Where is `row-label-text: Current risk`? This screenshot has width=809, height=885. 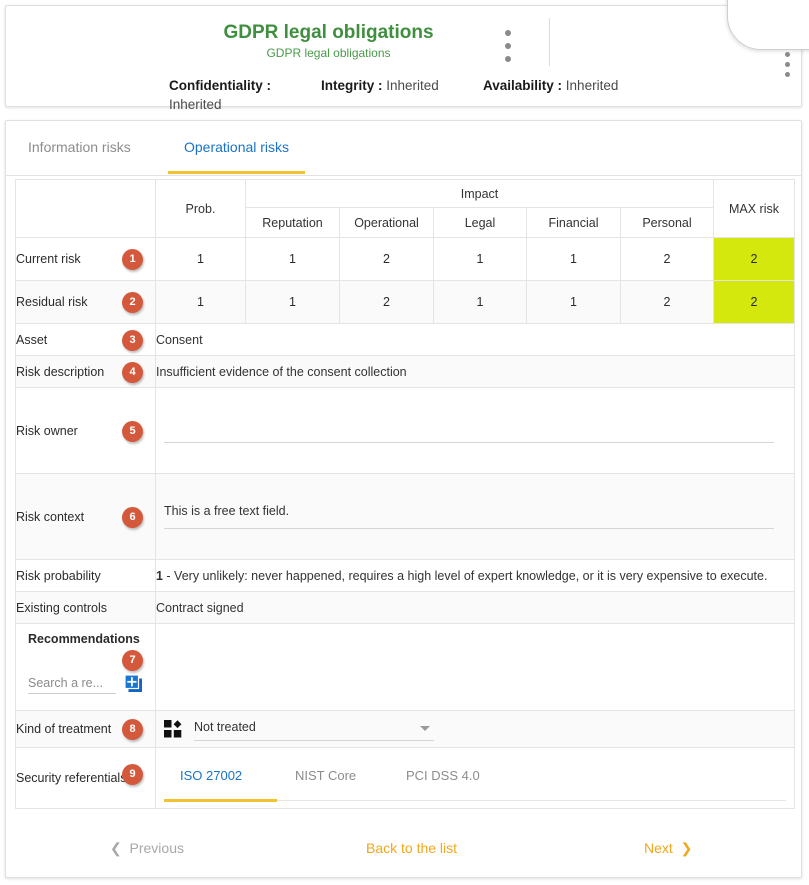
row-label-text: Current risk is located at coordinates (48, 259).